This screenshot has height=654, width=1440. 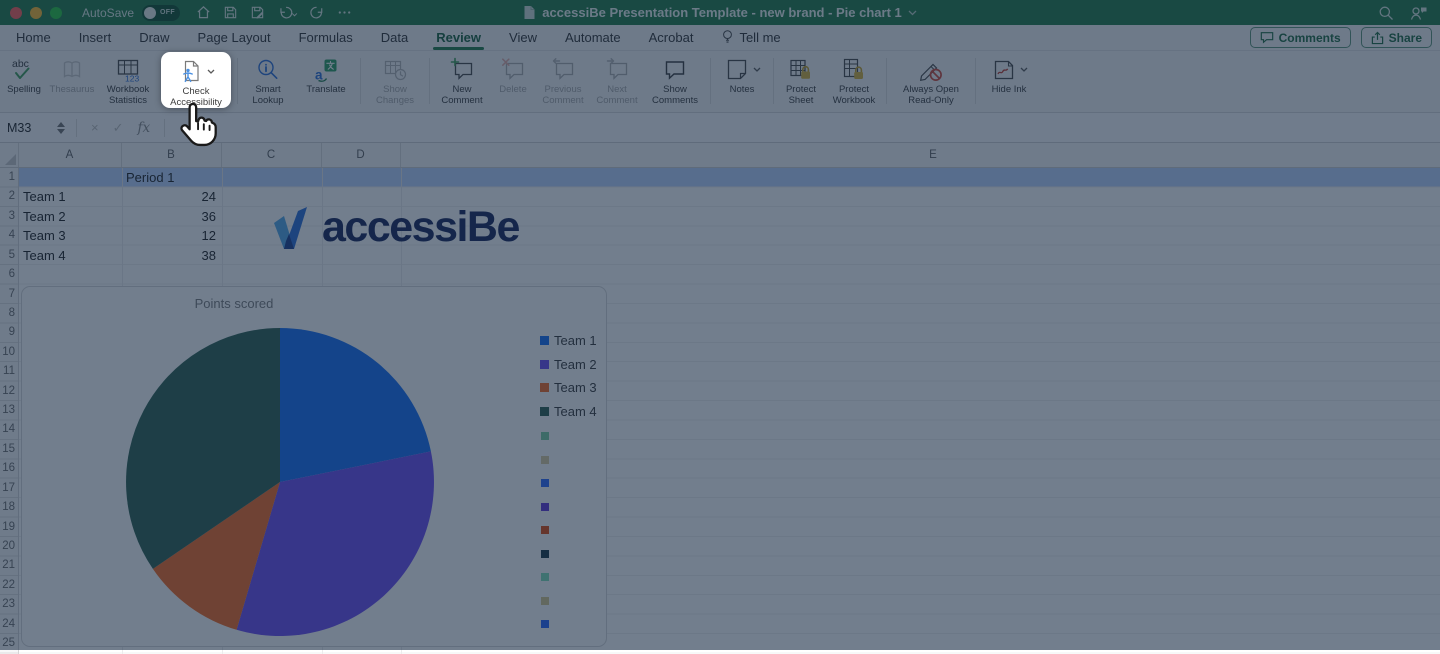 What do you see at coordinates (7, 565) in the screenshot?
I see `row-header-21: 21` at bounding box center [7, 565].